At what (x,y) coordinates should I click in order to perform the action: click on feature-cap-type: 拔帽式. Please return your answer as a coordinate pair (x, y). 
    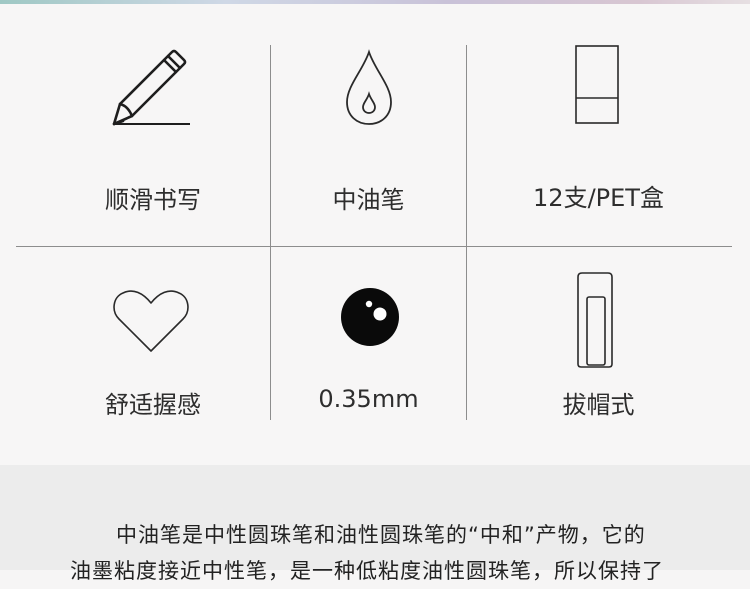
    Looking at the image, I should click on (598, 334).